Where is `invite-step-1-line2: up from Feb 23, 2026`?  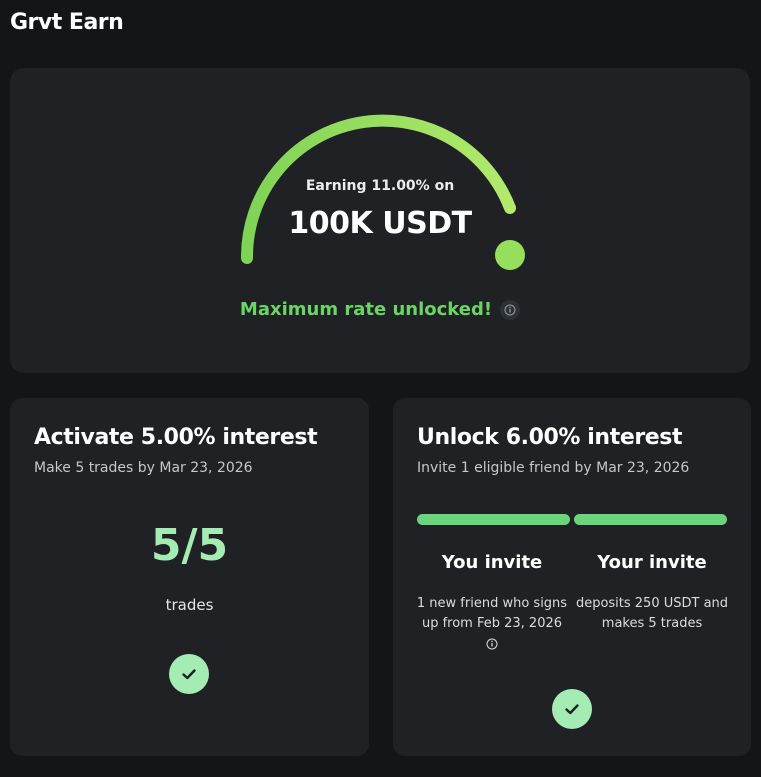 invite-step-1-line2: up from Feb 23, 2026 is located at coordinates (492, 623).